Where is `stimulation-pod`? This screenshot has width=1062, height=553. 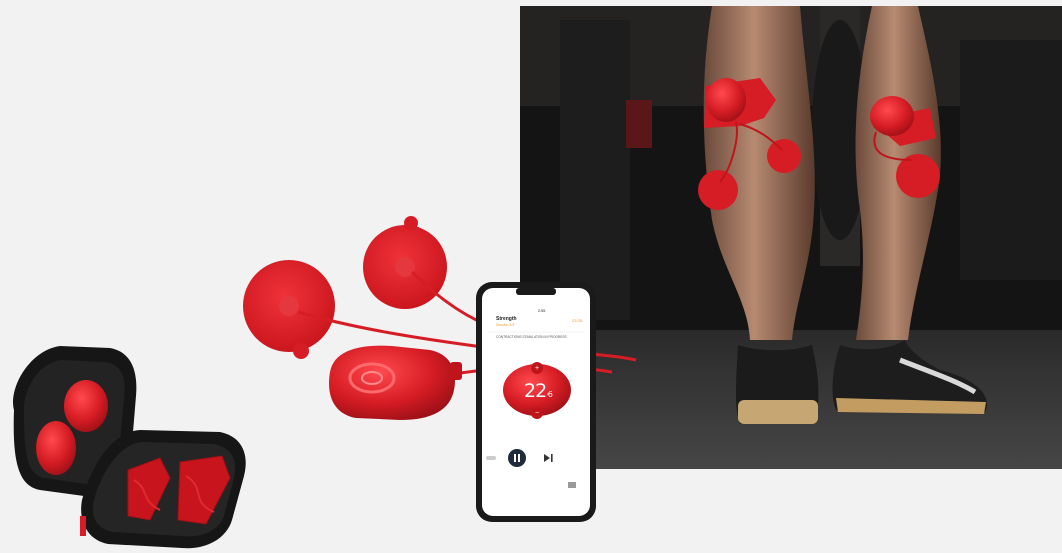 stimulation-pod is located at coordinates (395, 382).